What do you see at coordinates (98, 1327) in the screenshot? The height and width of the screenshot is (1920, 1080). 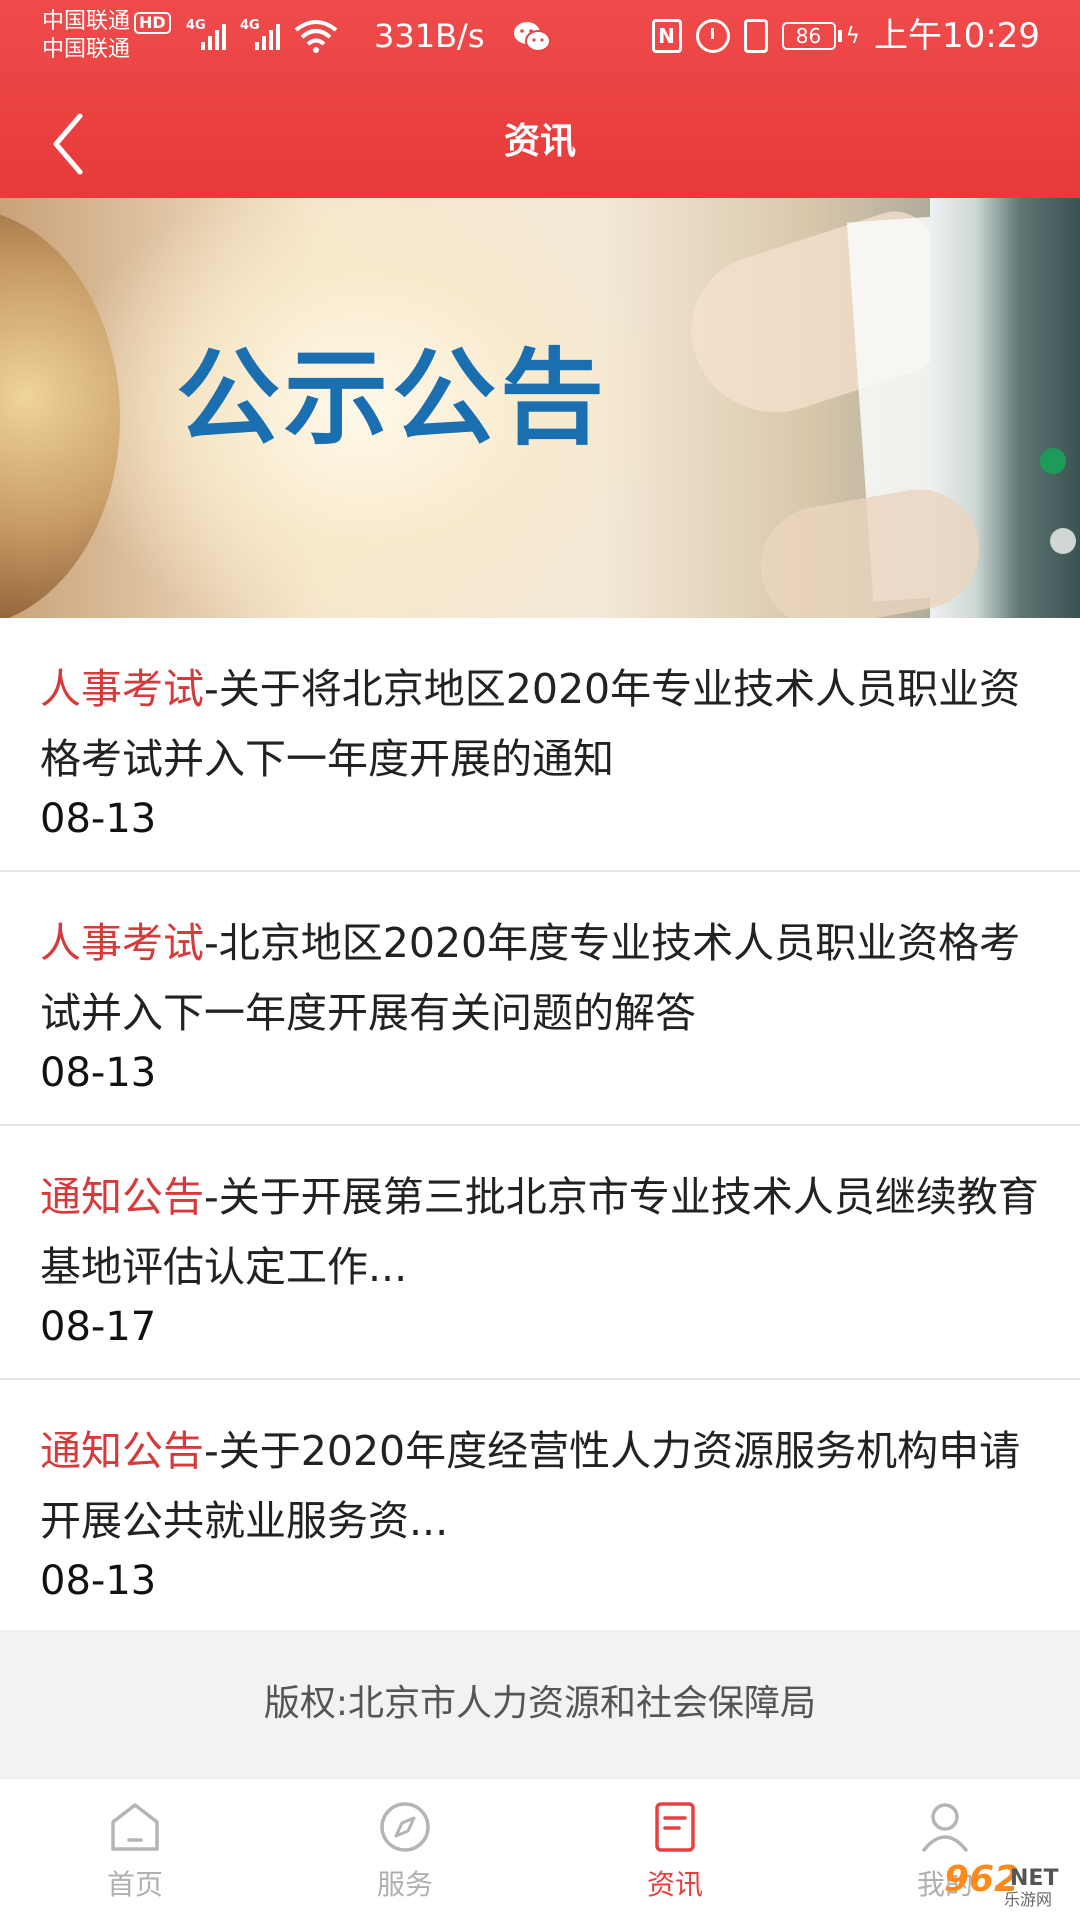 I see `news-date: 08-17` at bounding box center [98, 1327].